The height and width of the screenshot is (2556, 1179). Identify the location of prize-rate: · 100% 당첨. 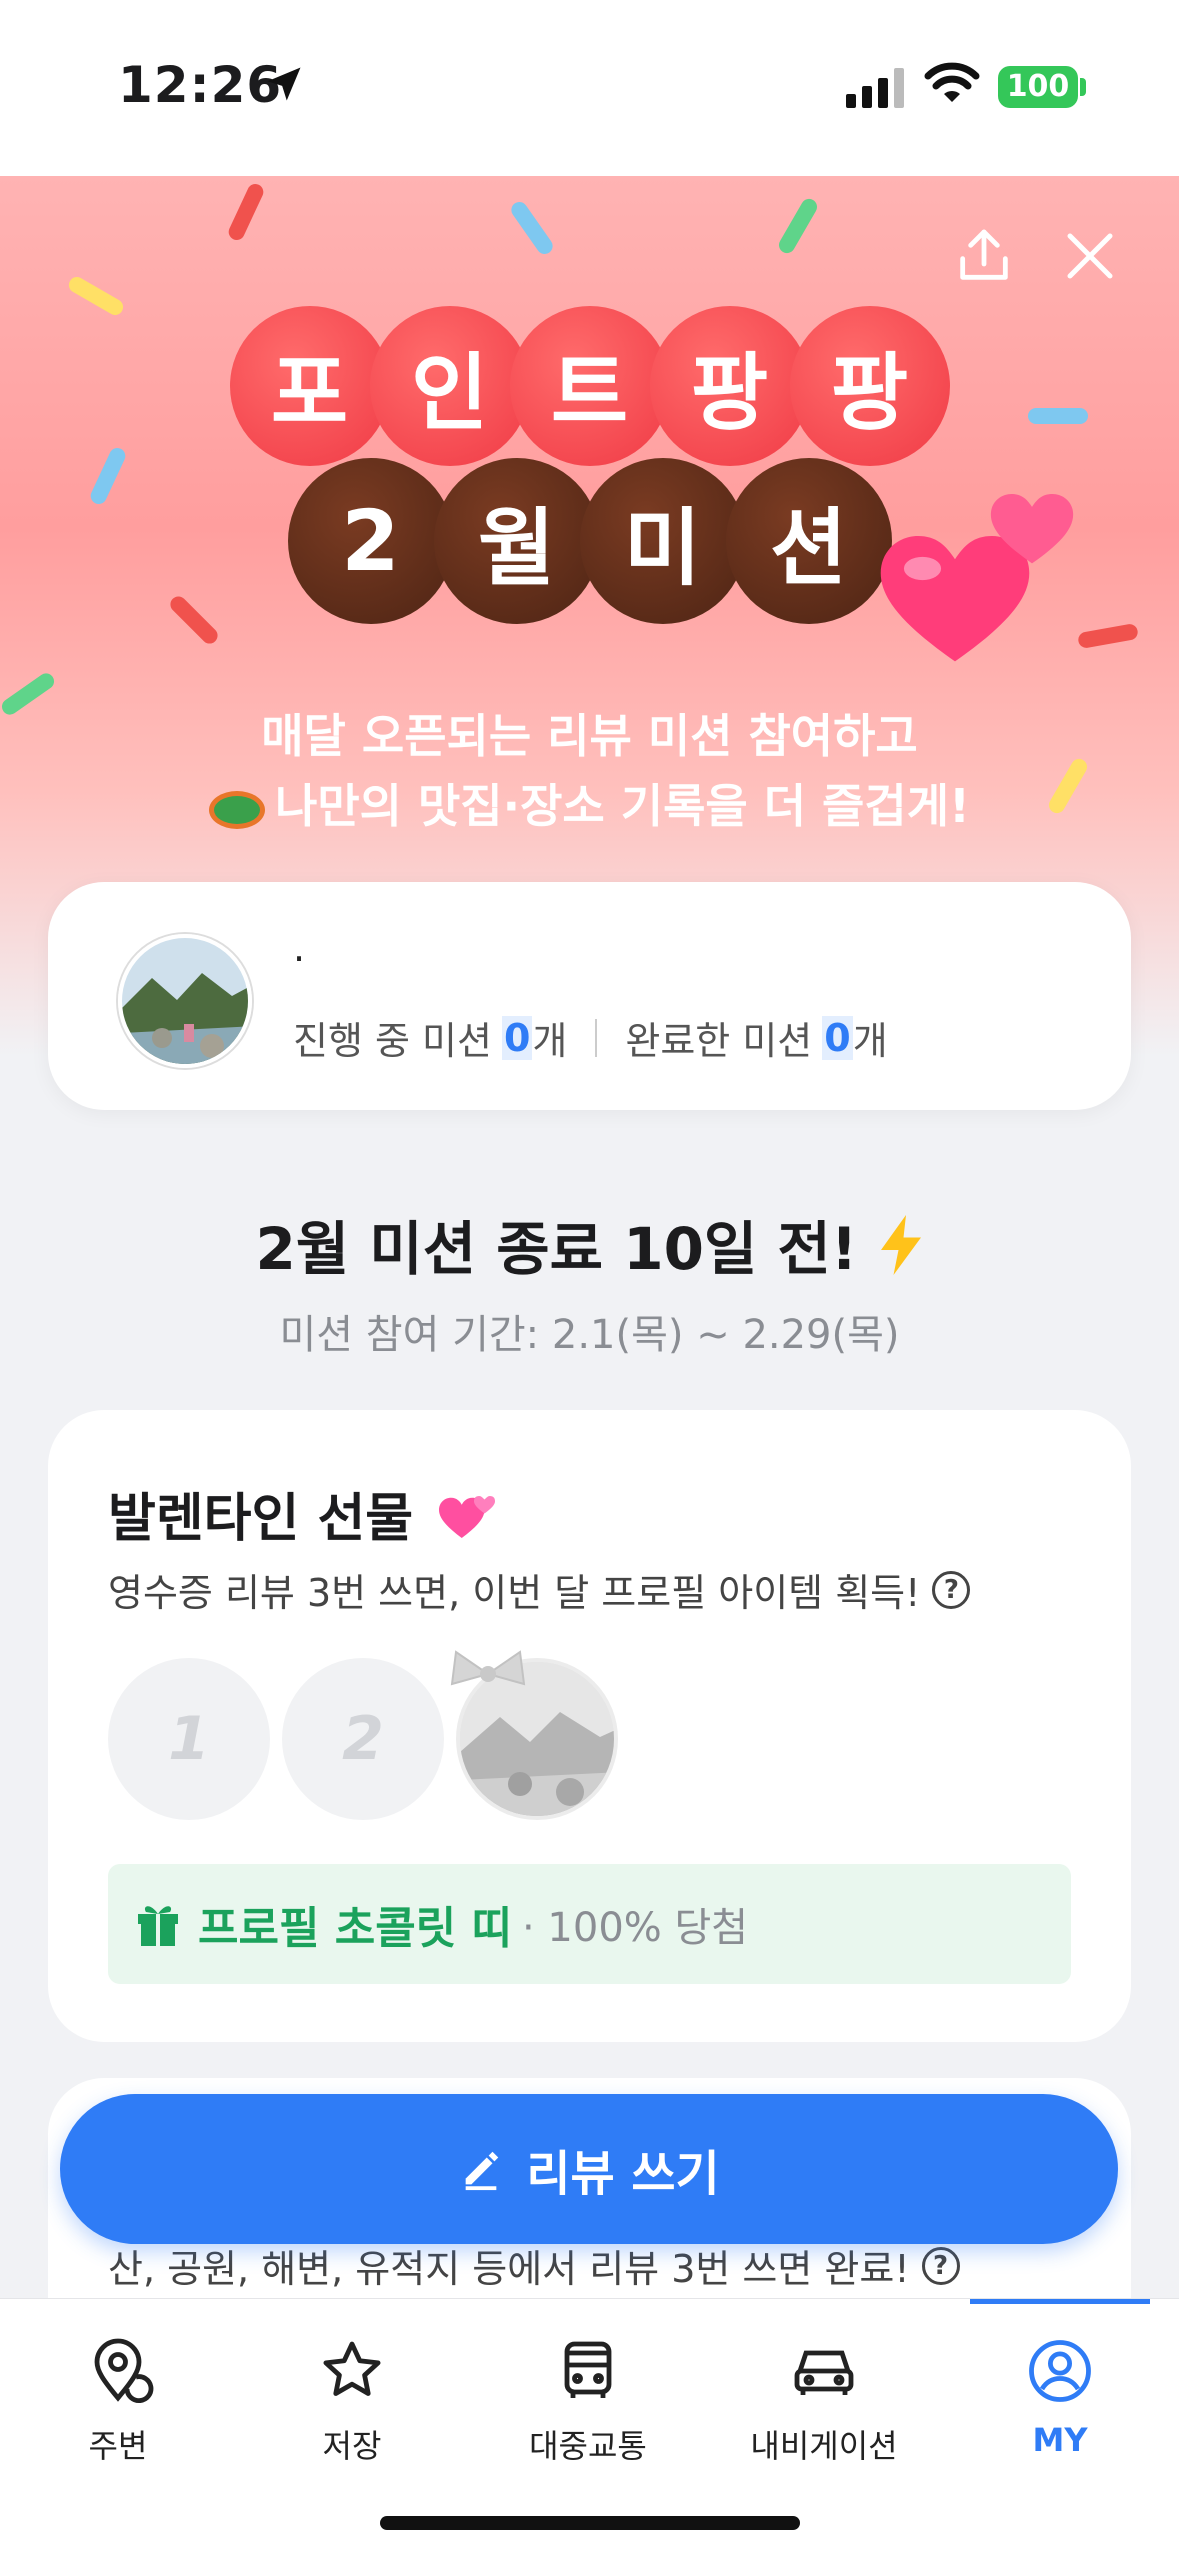
(635, 1928).